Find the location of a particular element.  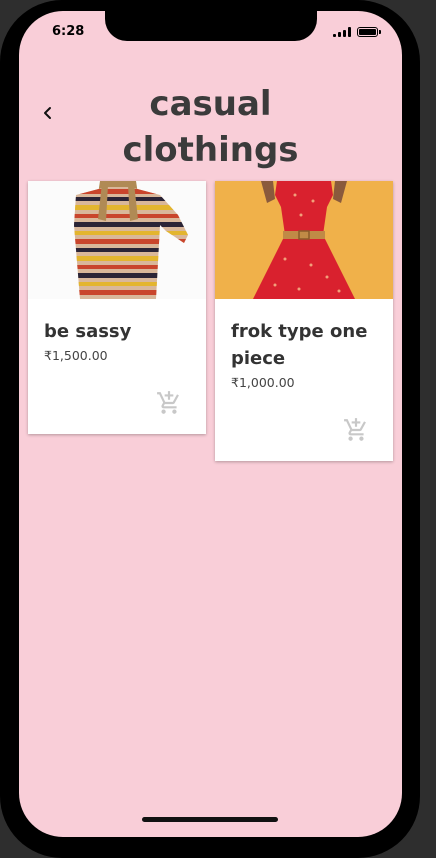

product-price: ₹1,000.00 is located at coordinates (263, 382).